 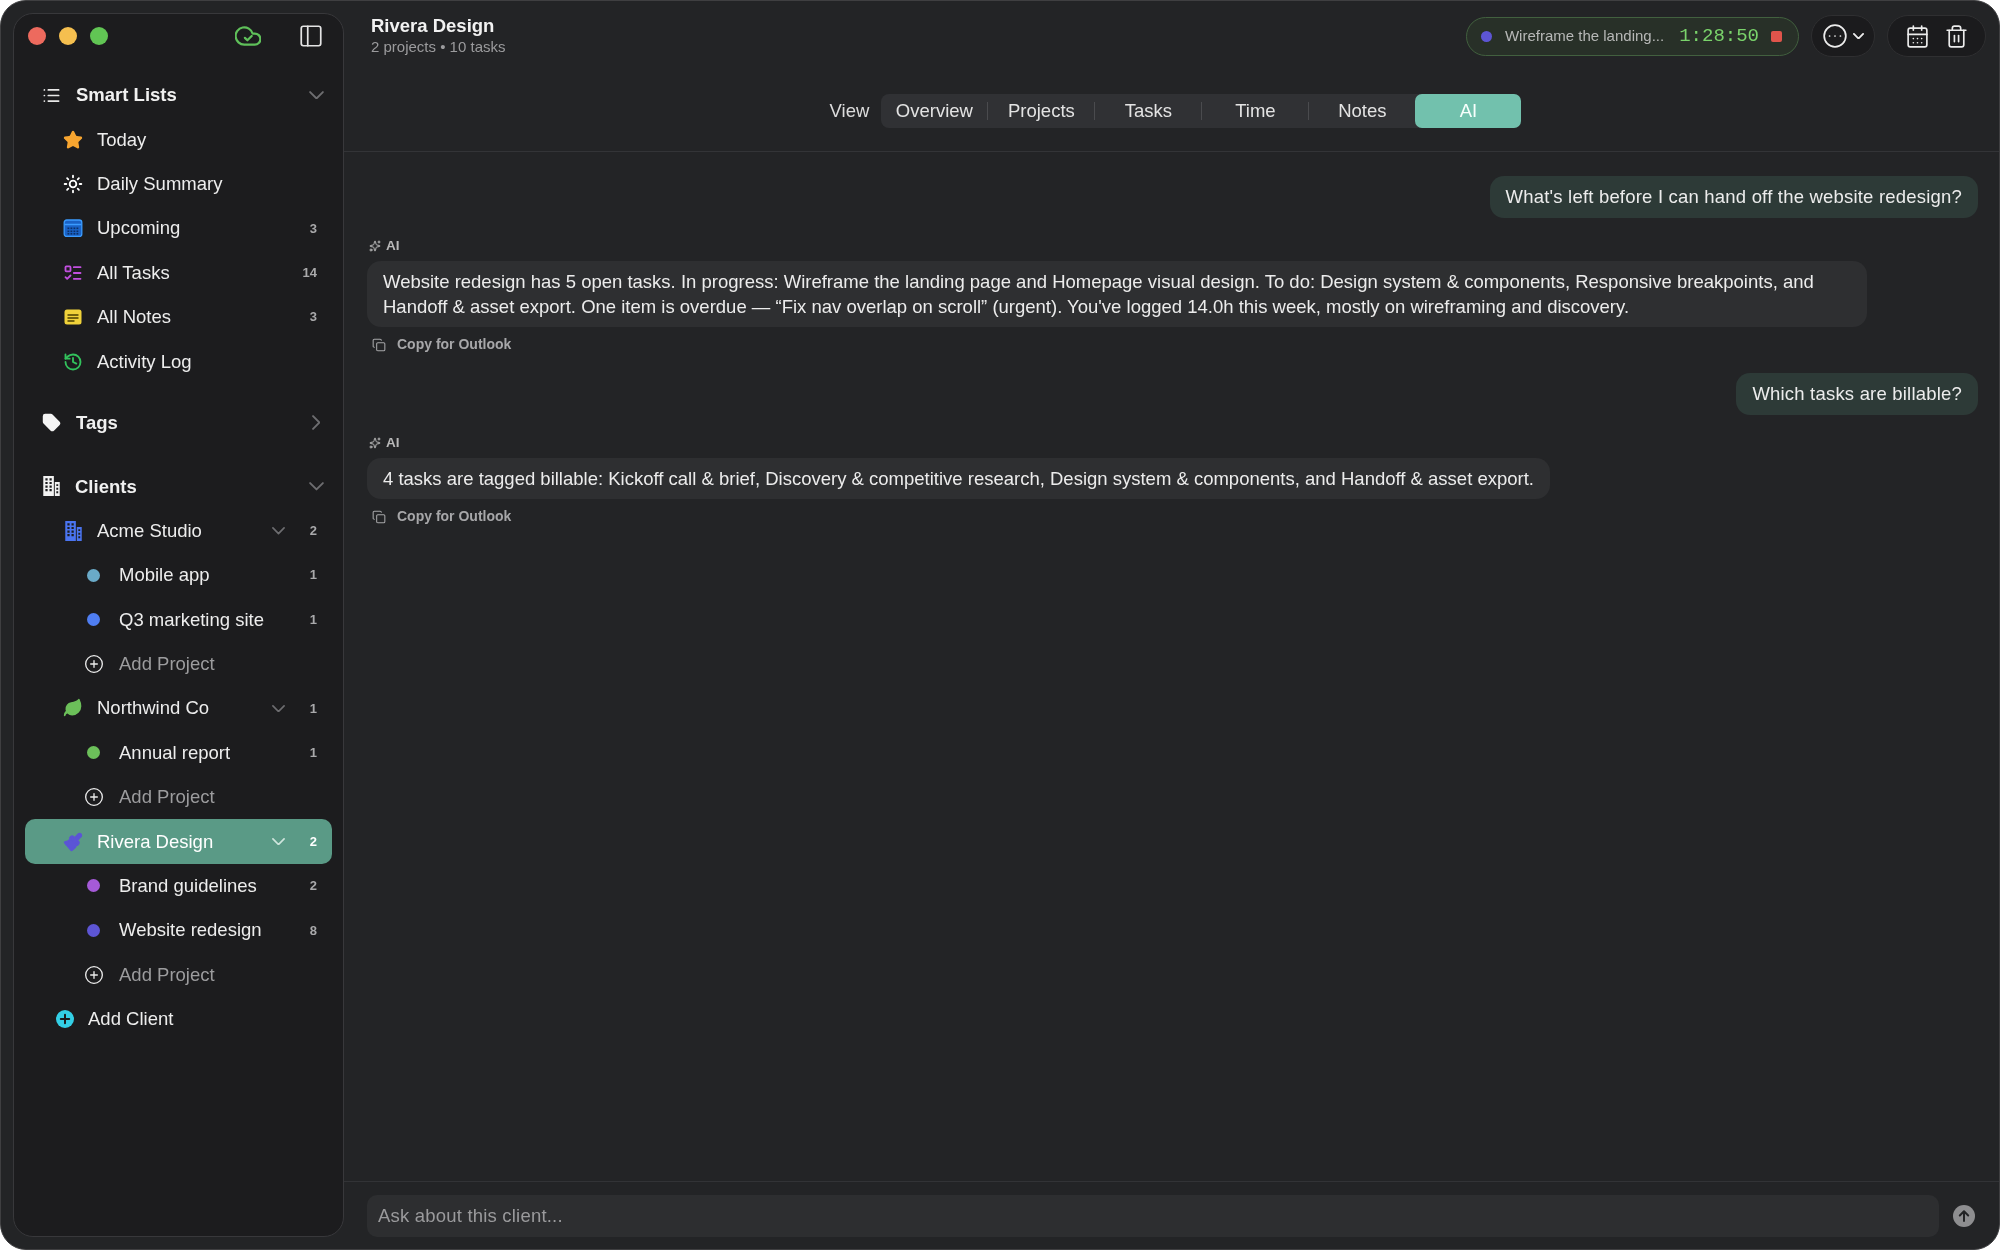 I want to click on project-item: Q3 marketing site 1, so click(x=178, y=619).